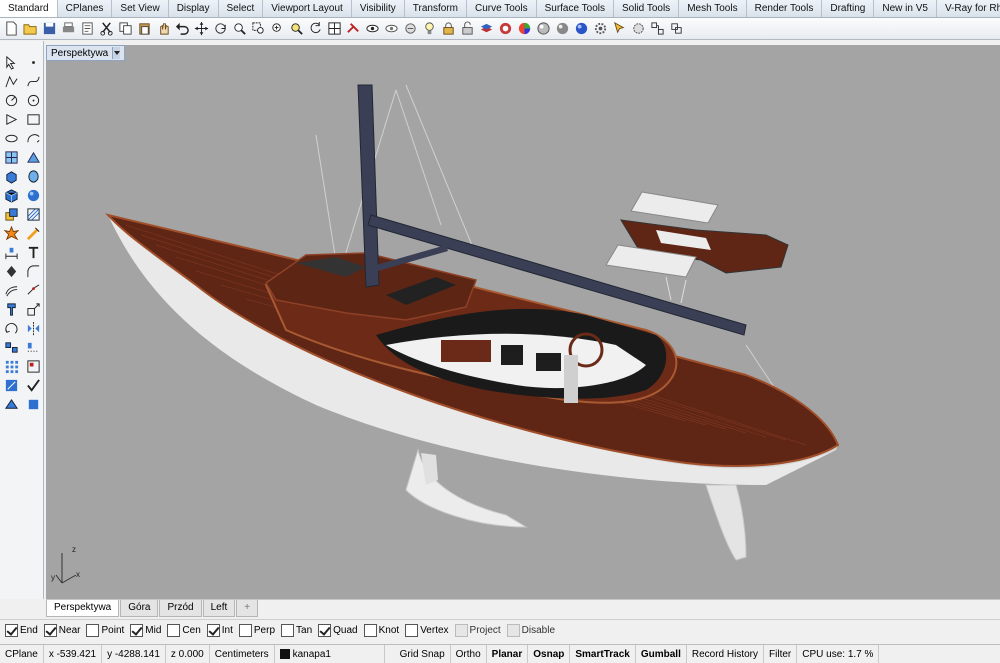 The height and width of the screenshot is (663, 1000). What do you see at coordinates (11, 271) in the screenshot?
I see `hatch-icon` at bounding box center [11, 271].